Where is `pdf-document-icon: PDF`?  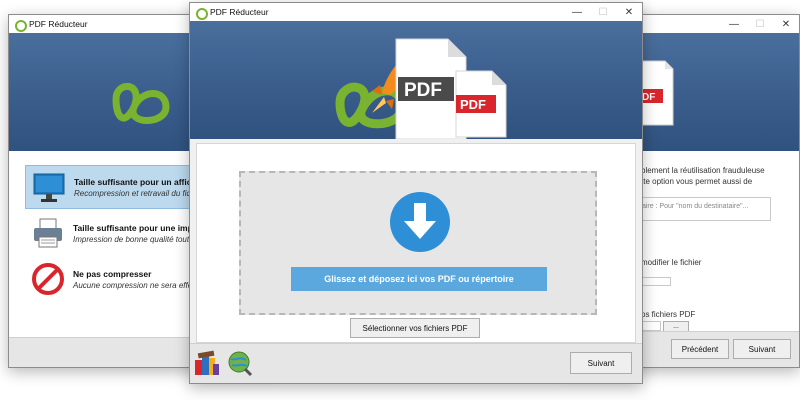 pdf-document-icon: PDF is located at coordinates (481, 104).